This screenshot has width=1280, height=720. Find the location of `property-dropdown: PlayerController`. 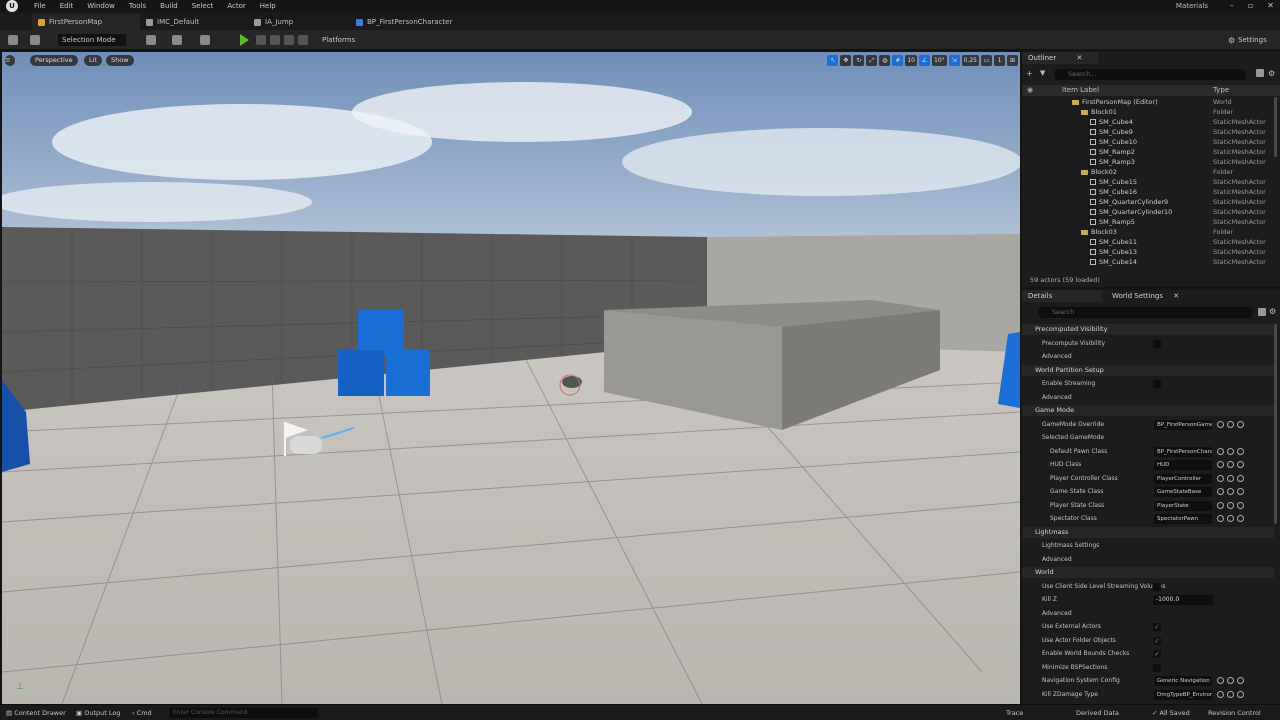

property-dropdown: PlayerController is located at coordinates (1183, 478).